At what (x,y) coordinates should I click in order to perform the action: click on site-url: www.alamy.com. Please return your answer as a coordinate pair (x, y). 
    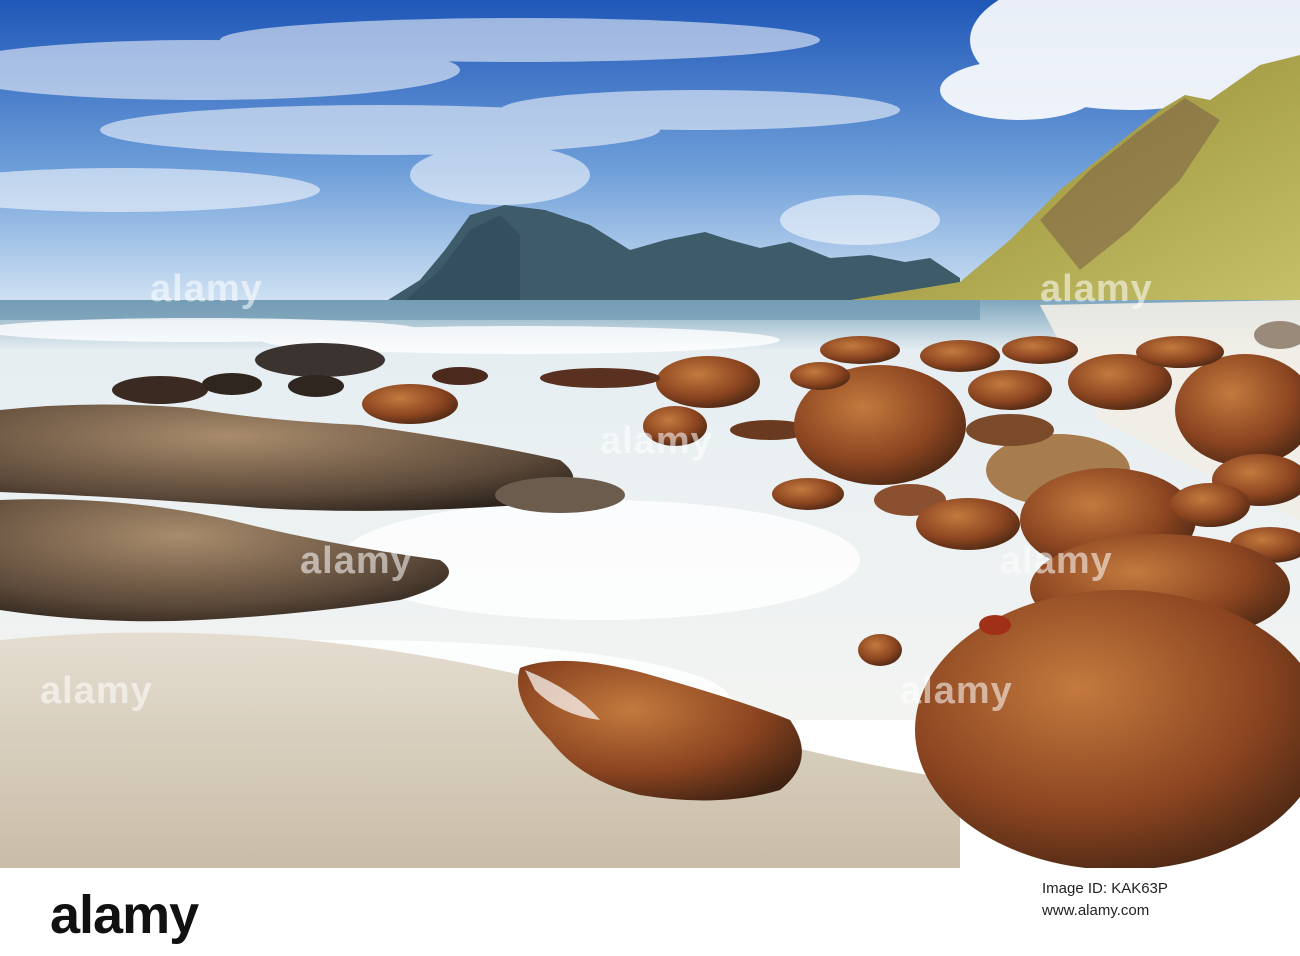
    Looking at the image, I should click on (1096, 910).